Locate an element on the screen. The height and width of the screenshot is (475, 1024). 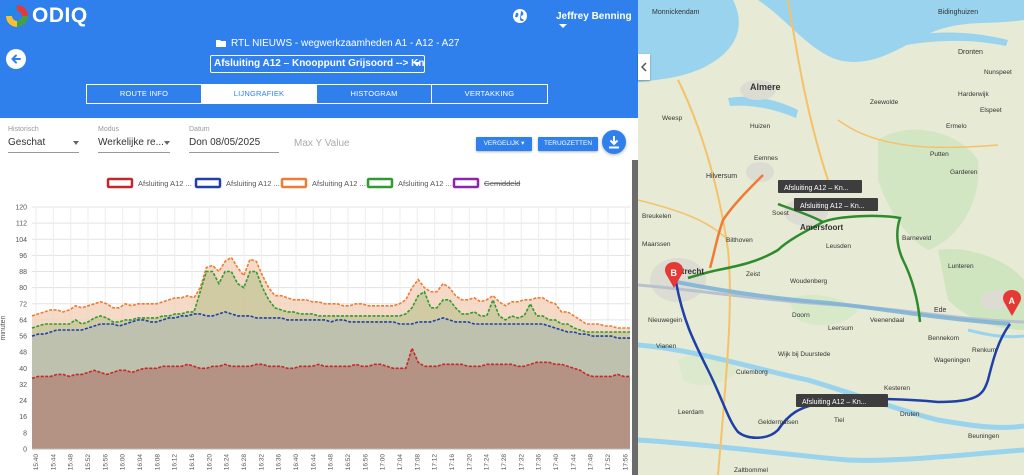
y-tick-label: 8 is located at coordinates (25, 433).